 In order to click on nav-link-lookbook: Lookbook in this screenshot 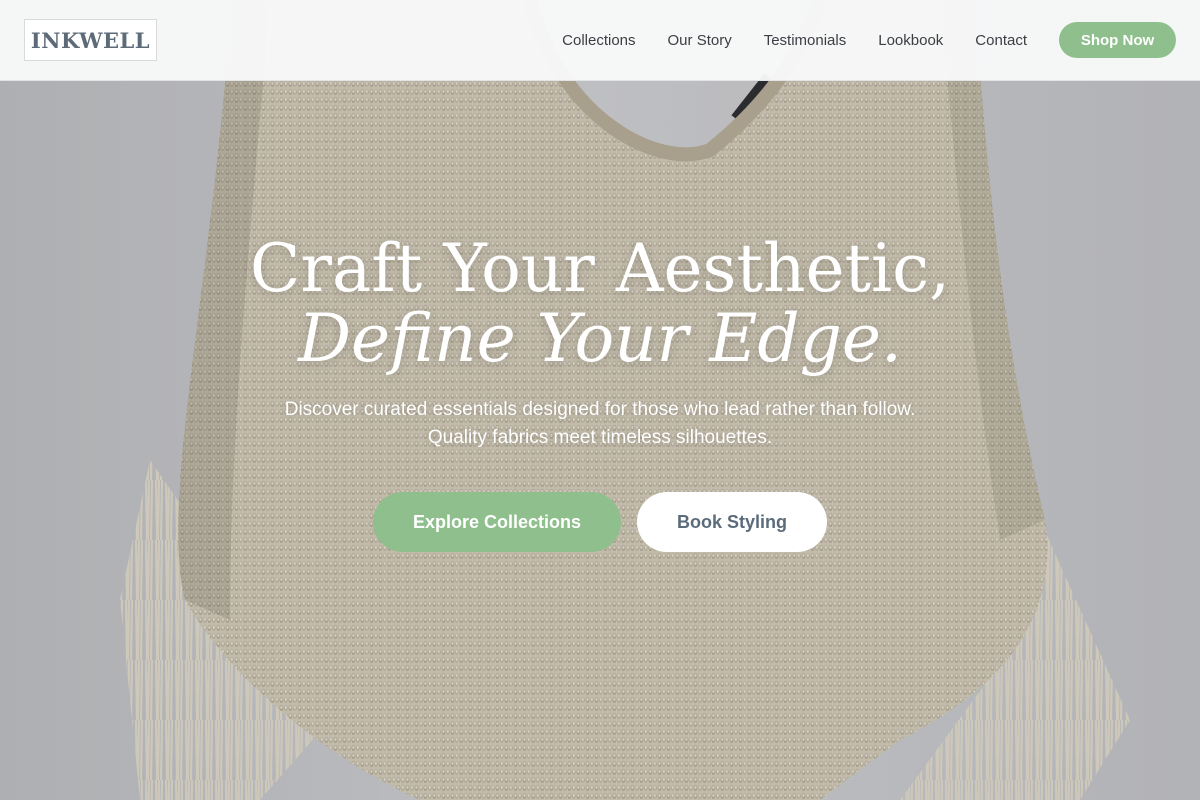, I will do `click(910, 40)`.